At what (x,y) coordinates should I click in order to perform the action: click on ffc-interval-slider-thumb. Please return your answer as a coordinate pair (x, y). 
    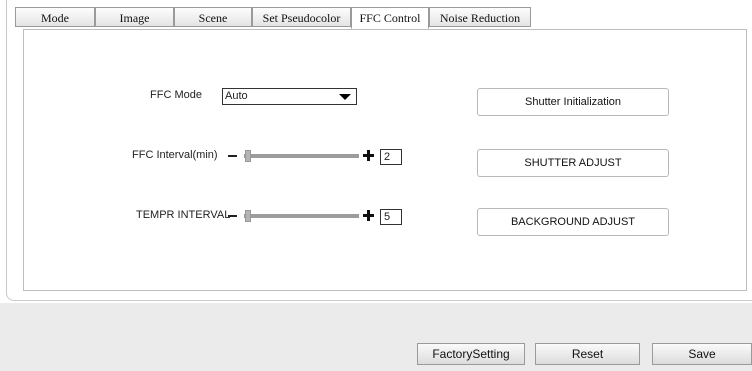
    Looking at the image, I should click on (248, 156).